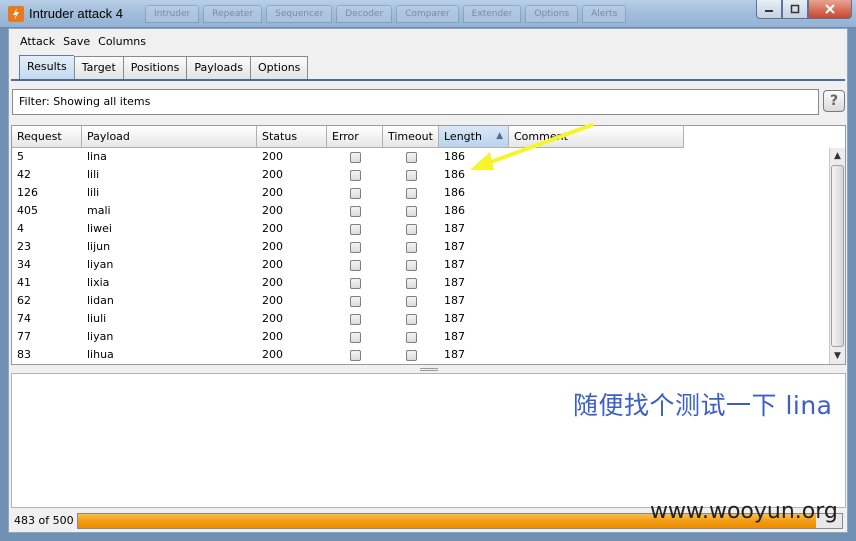 The image size is (856, 541). Describe the element at coordinates (411, 137) in the screenshot. I see `column-header-timeout: Timeout` at that location.